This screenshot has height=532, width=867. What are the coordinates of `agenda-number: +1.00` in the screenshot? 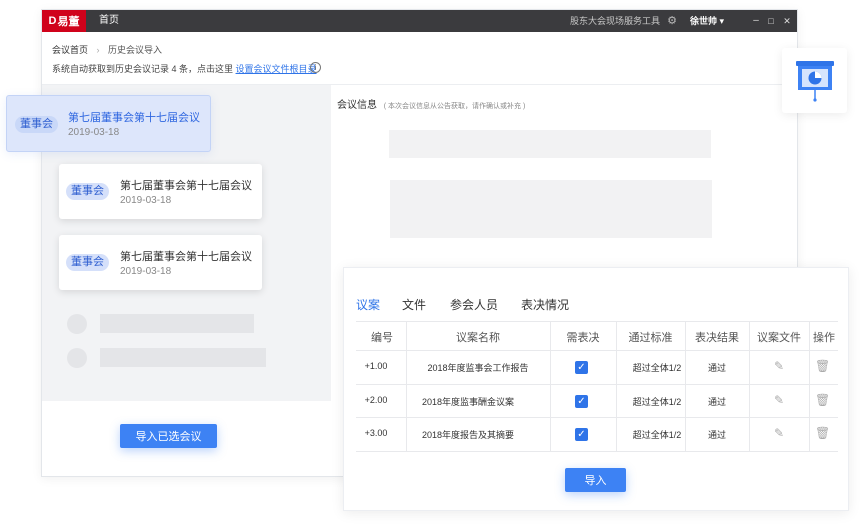 It's located at (376, 366).